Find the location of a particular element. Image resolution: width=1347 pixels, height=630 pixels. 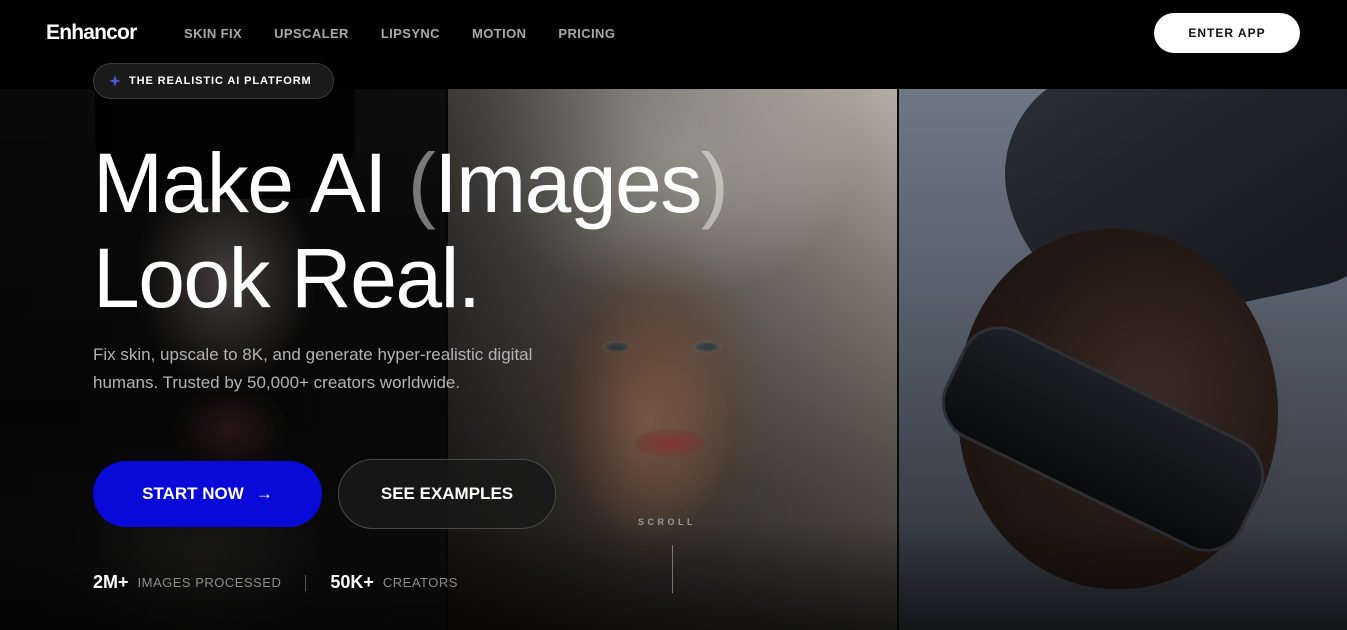

platform-badge: THE REALISTIC AI PLATFORM is located at coordinates (213, 81).